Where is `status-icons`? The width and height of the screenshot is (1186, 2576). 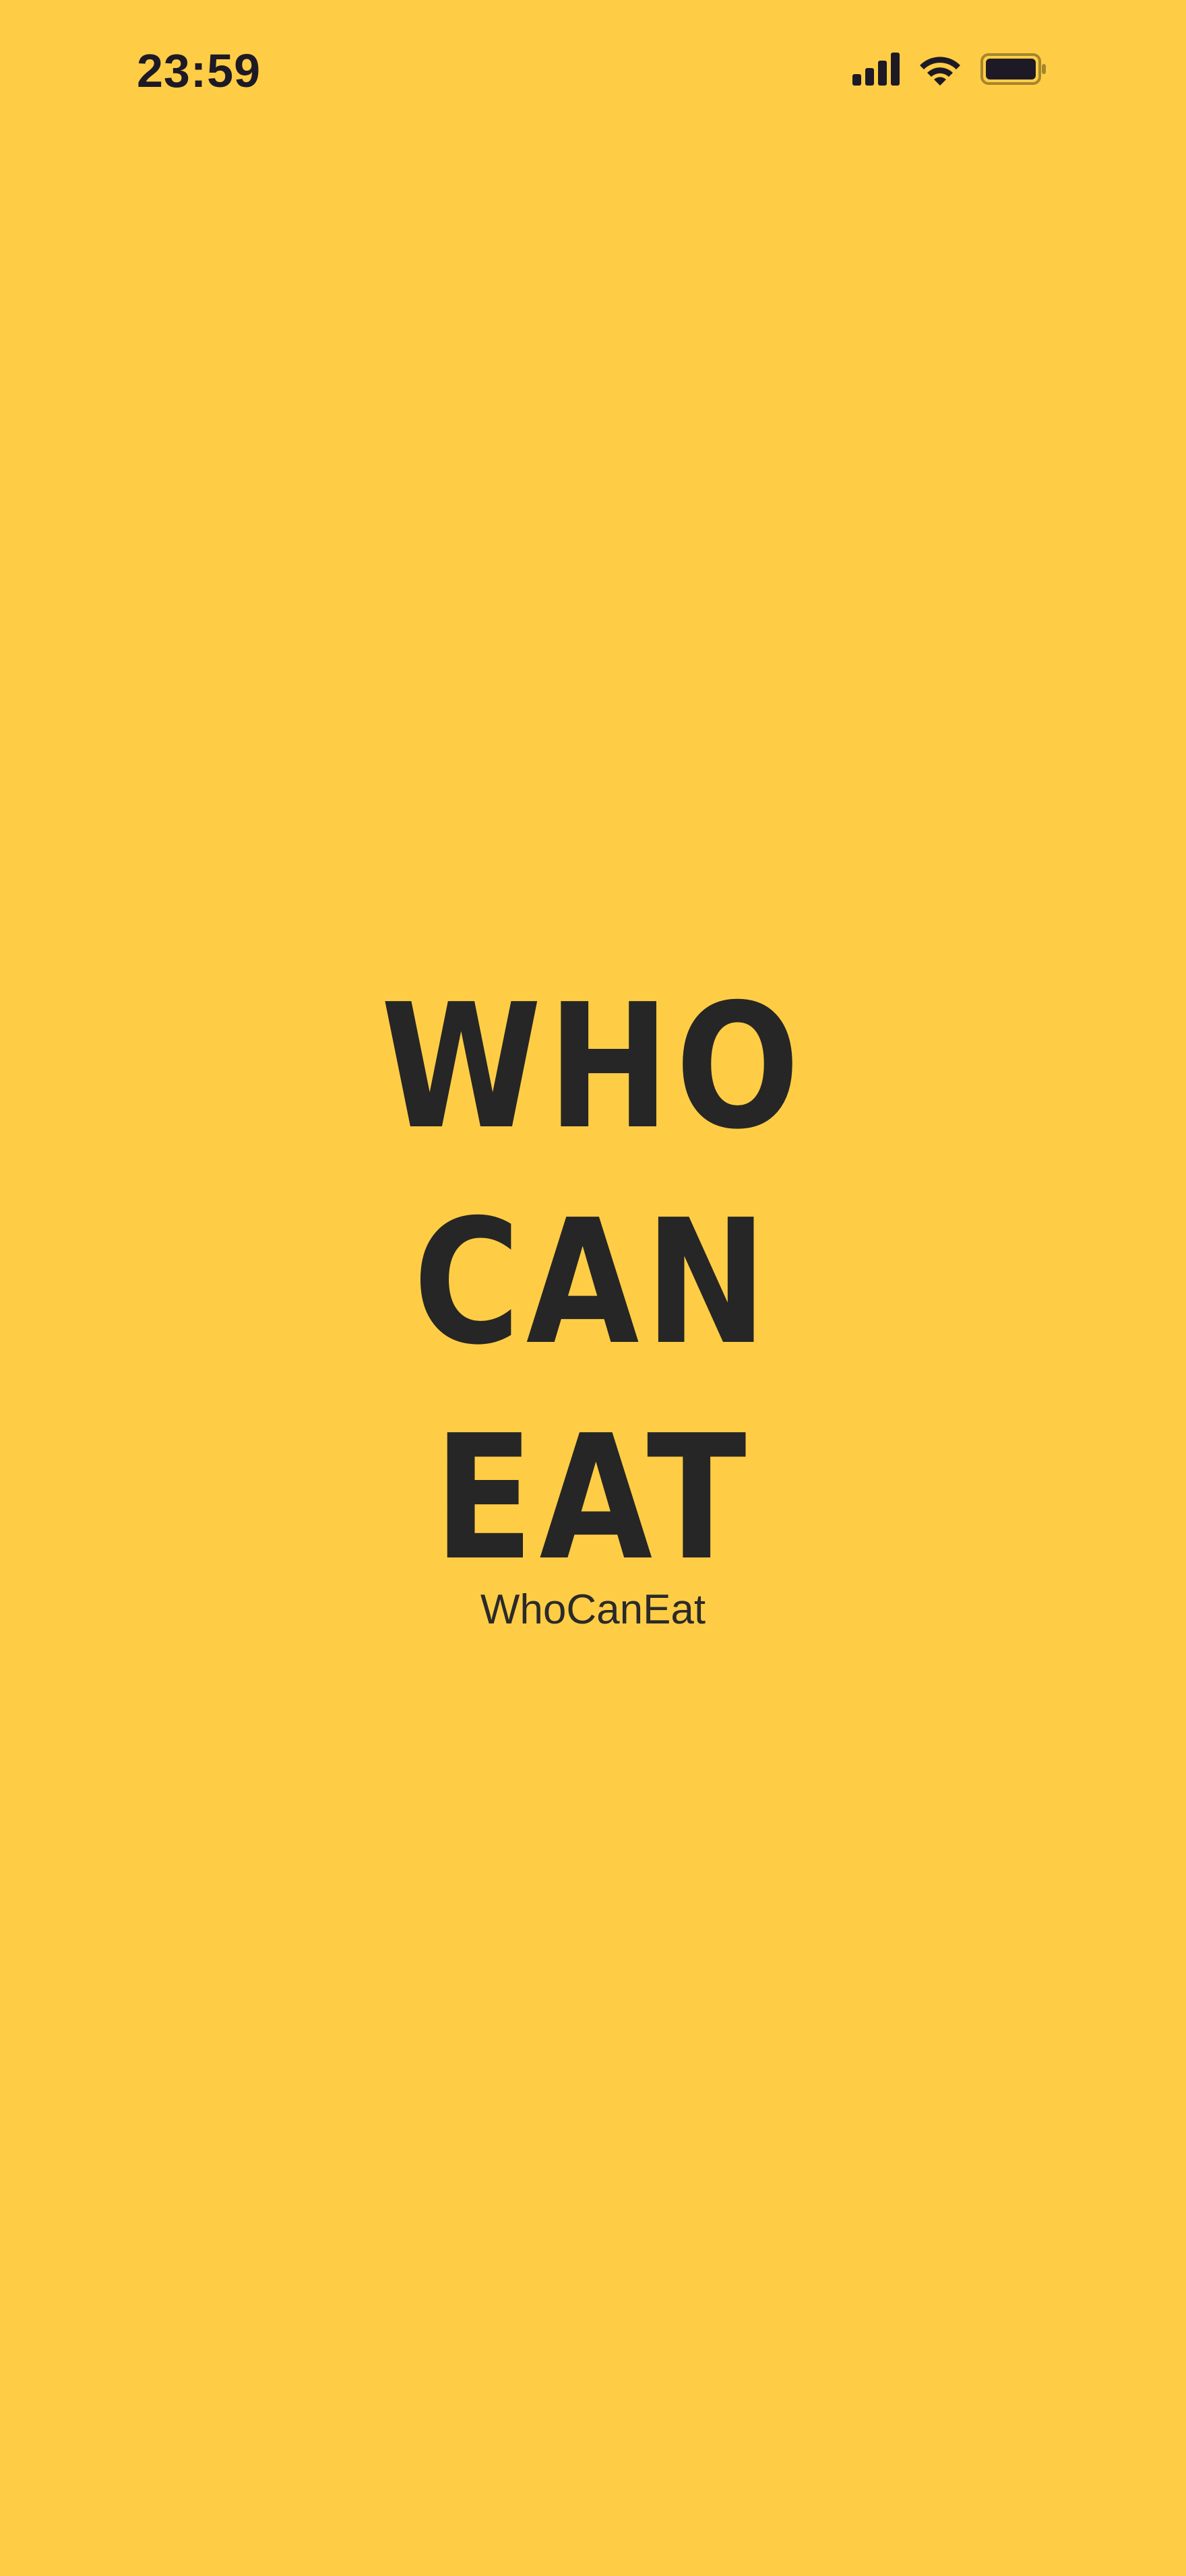
status-icons is located at coordinates (953, 71).